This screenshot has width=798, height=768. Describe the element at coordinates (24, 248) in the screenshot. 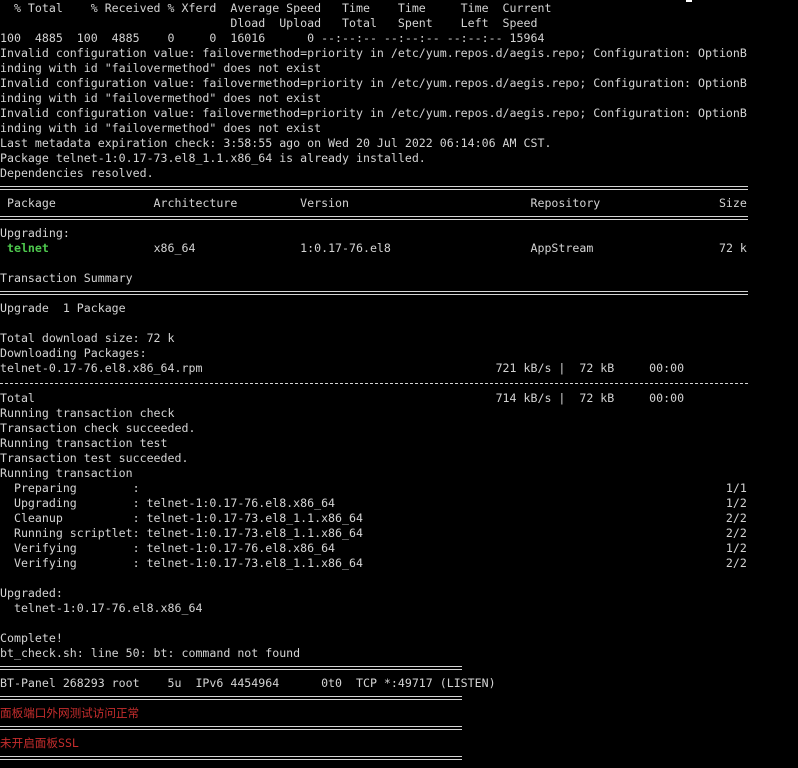

I see `package-name: telnet` at that location.